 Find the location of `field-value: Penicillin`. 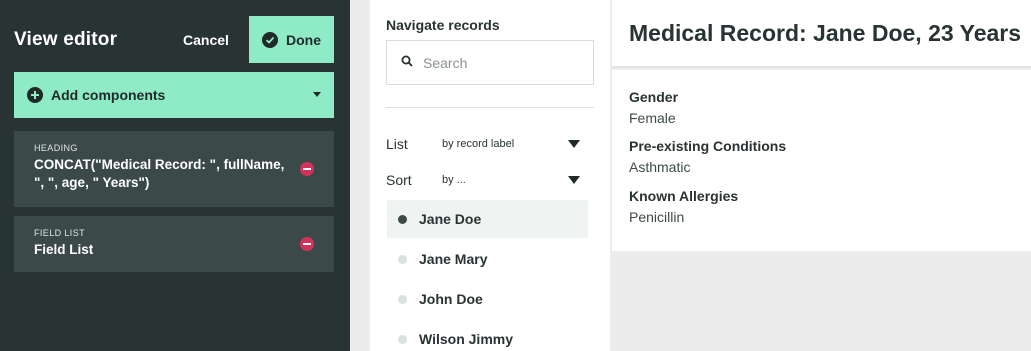

field-value: Penicillin is located at coordinates (657, 217).